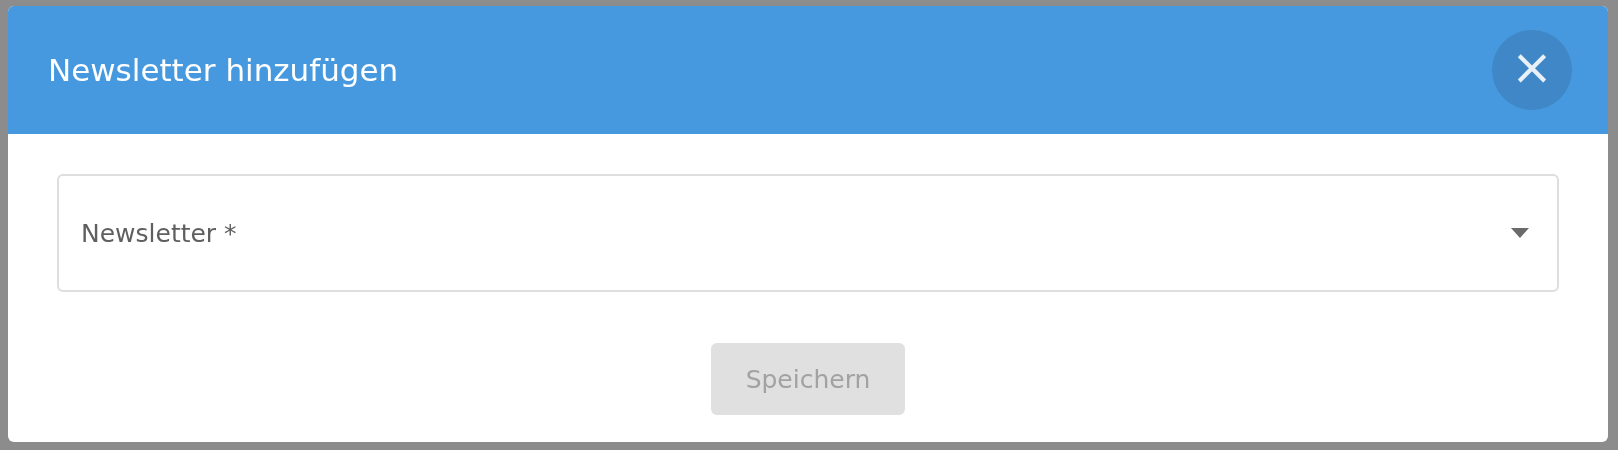 This screenshot has width=1618, height=450. What do you see at coordinates (1520, 233) in the screenshot?
I see `caret-icon` at bounding box center [1520, 233].